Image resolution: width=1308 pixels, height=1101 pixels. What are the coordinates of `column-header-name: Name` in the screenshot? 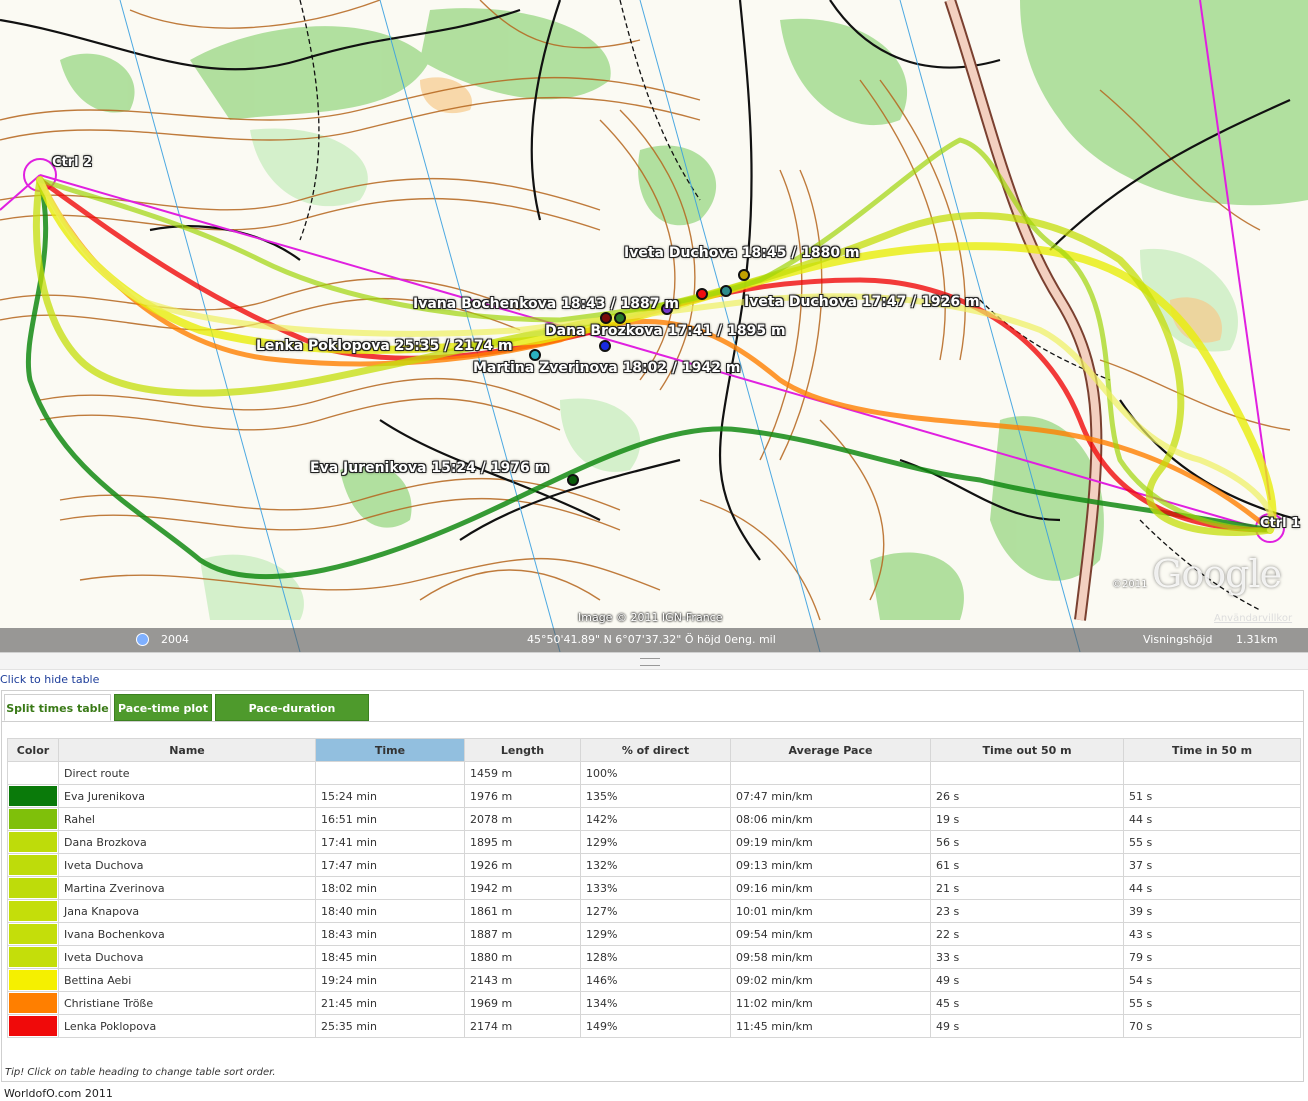 It's located at (187, 750).